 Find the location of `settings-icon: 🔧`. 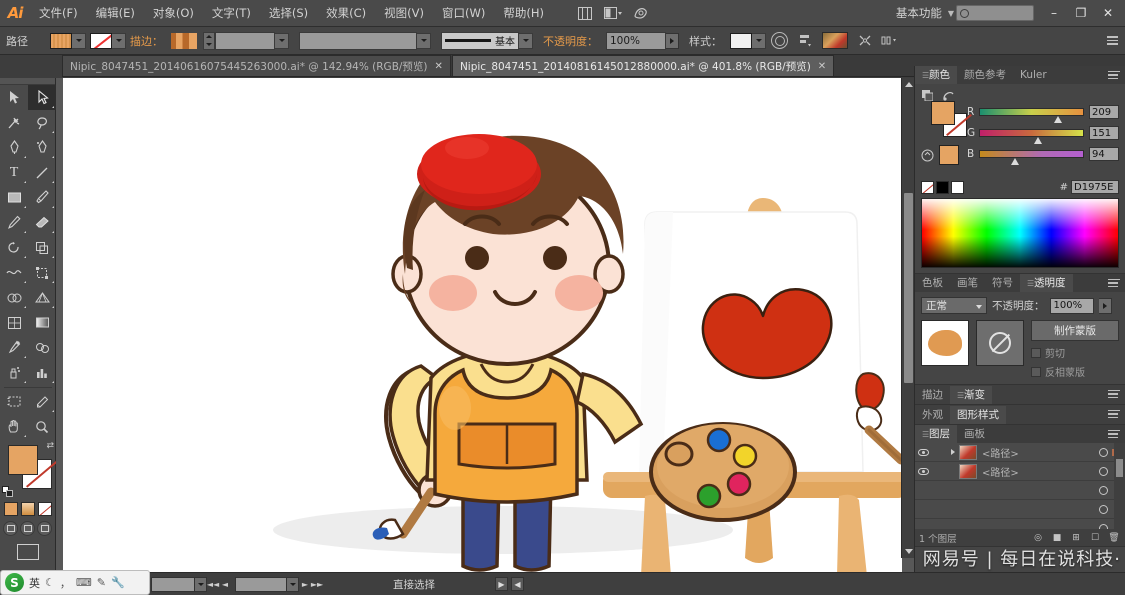

settings-icon: 🔧 is located at coordinates (118, 582).